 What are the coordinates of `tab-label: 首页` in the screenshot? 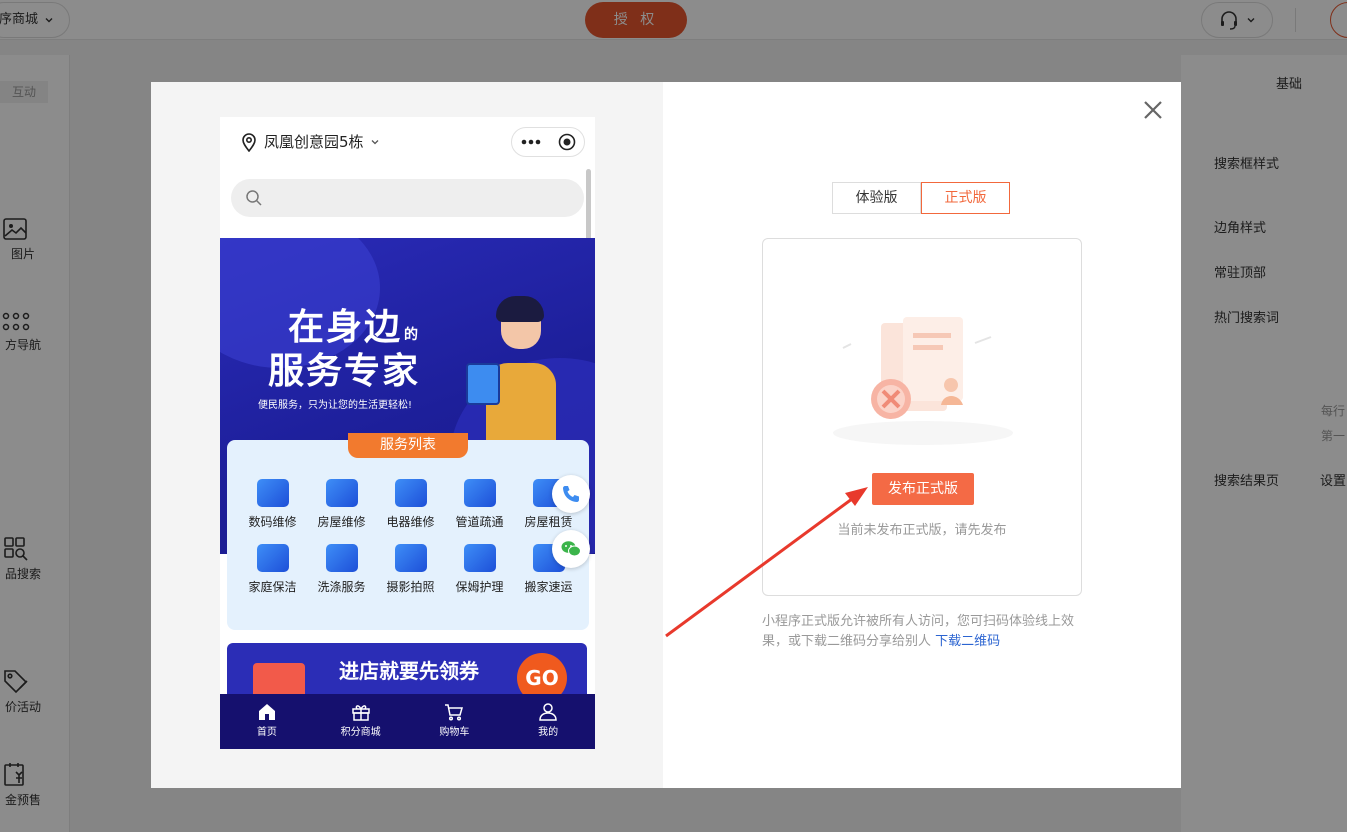 It's located at (266, 732).